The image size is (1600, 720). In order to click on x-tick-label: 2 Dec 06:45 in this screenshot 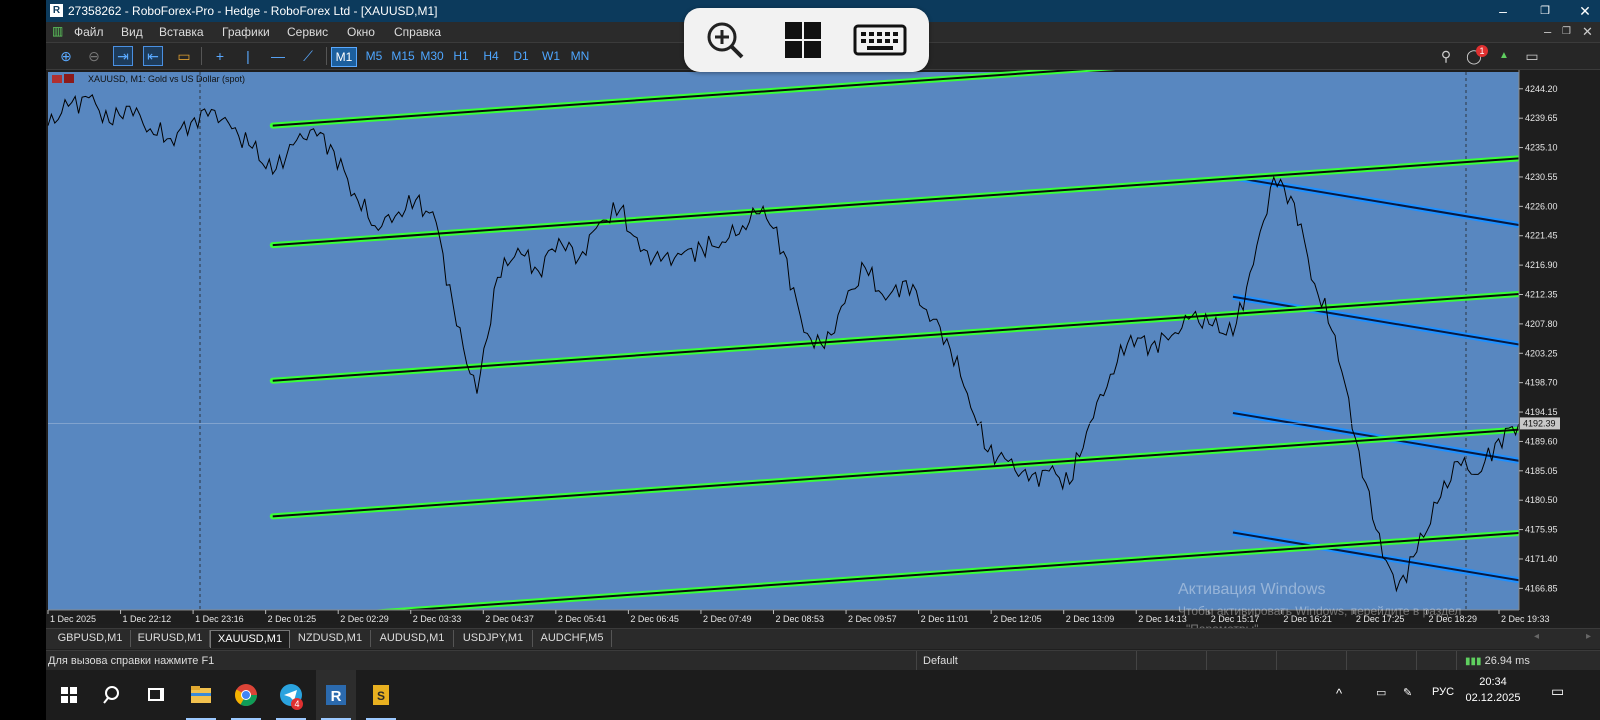, I will do `click(654, 619)`.